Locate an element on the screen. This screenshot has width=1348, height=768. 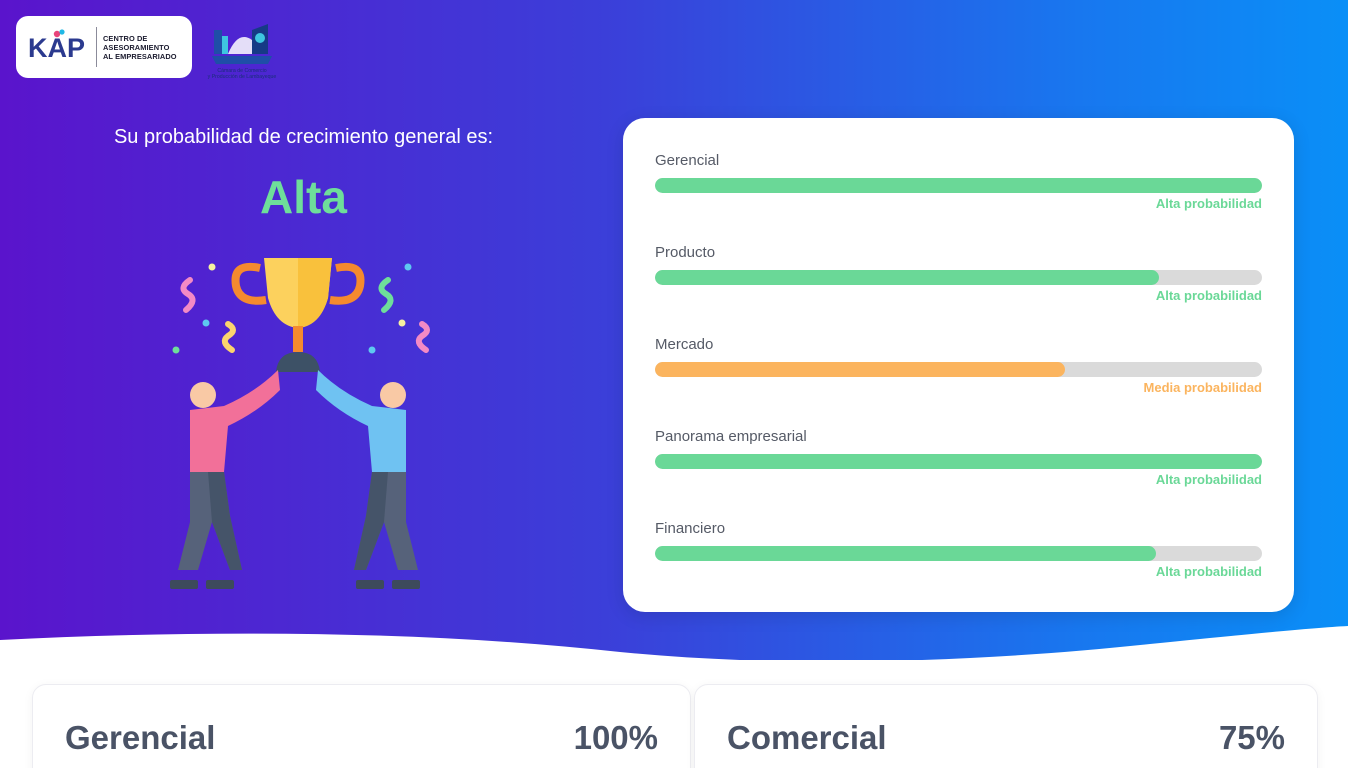
kap-logo-mark: KAP is located at coordinates (56, 46).